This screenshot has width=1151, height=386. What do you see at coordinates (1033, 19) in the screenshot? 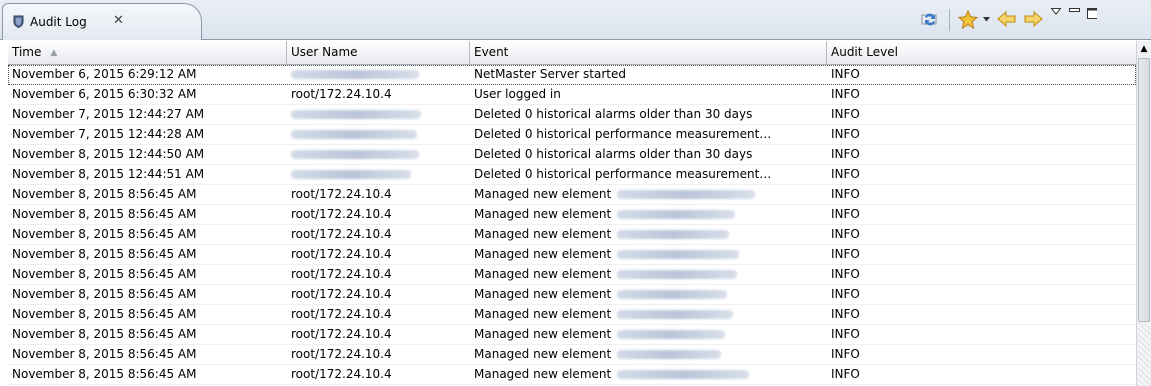
I see `forward-arrow-icon` at bounding box center [1033, 19].